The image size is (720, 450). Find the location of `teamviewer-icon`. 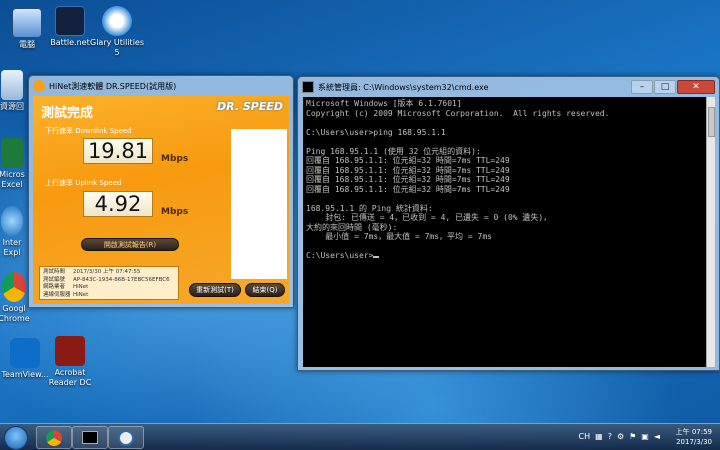

teamviewer-icon is located at coordinates (25, 353).